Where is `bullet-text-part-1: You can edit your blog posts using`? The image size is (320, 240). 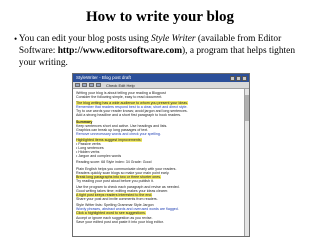 bullet-text-part-1: You can edit your blog posts using is located at coordinates (85, 39).